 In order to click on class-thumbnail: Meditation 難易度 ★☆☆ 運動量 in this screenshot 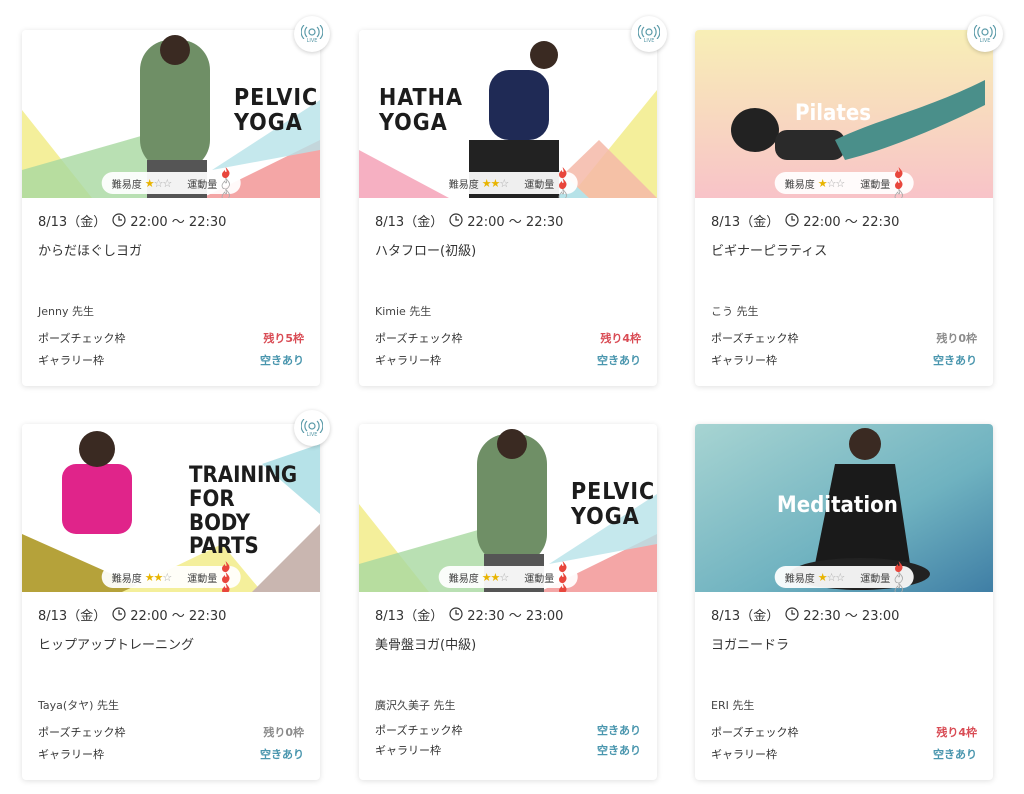, I will do `click(844, 508)`.